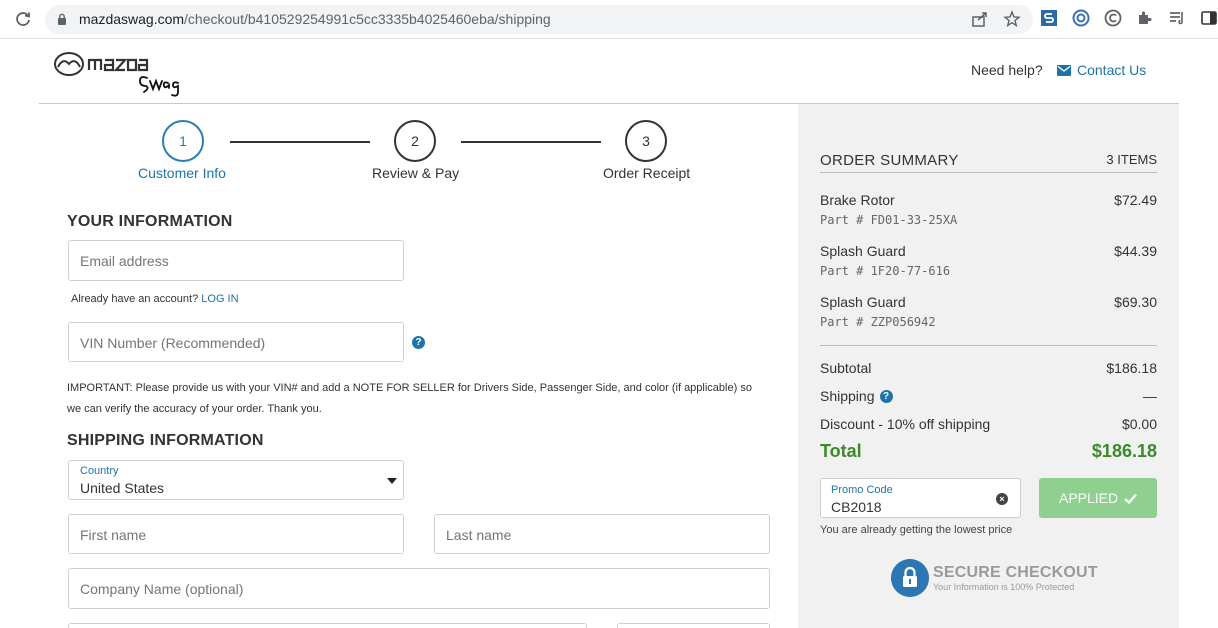  What do you see at coordinates (1007, 70) in the screenshot?
I see `need-help-text: Need help?` at bounding box center [1007, 70].